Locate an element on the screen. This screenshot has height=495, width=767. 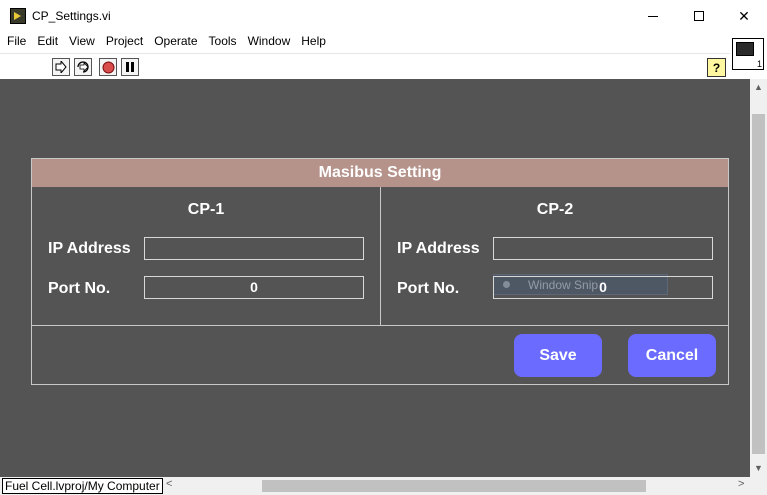
menu-help: Help is located at coordinates (313, 42).